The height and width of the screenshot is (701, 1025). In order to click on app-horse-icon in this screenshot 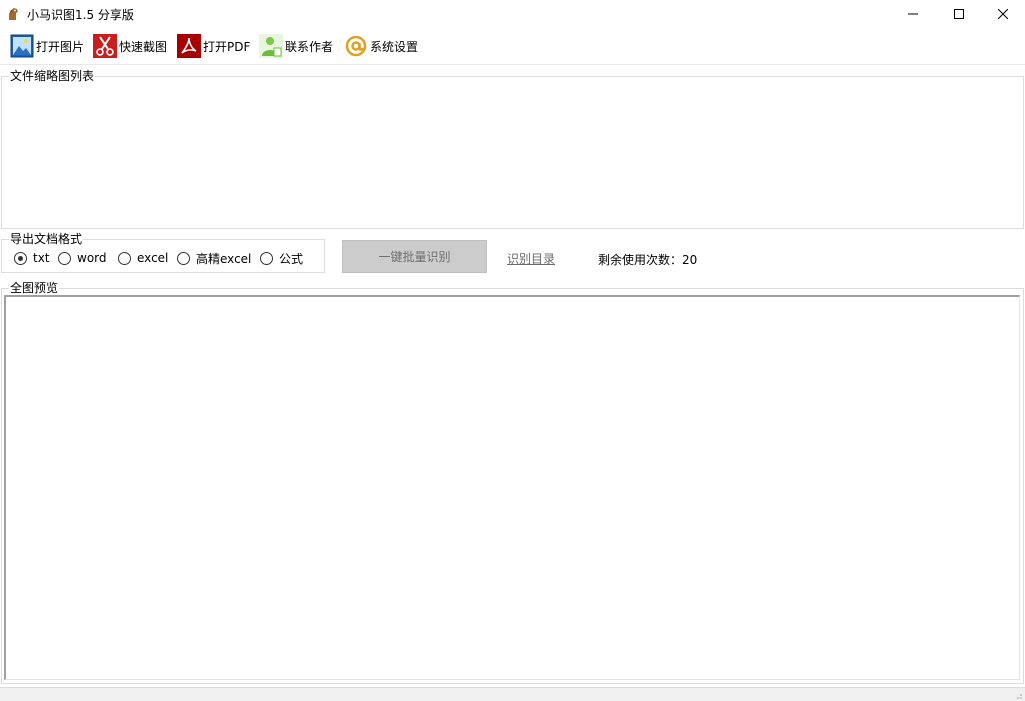, I will do `click(13, 14)`.